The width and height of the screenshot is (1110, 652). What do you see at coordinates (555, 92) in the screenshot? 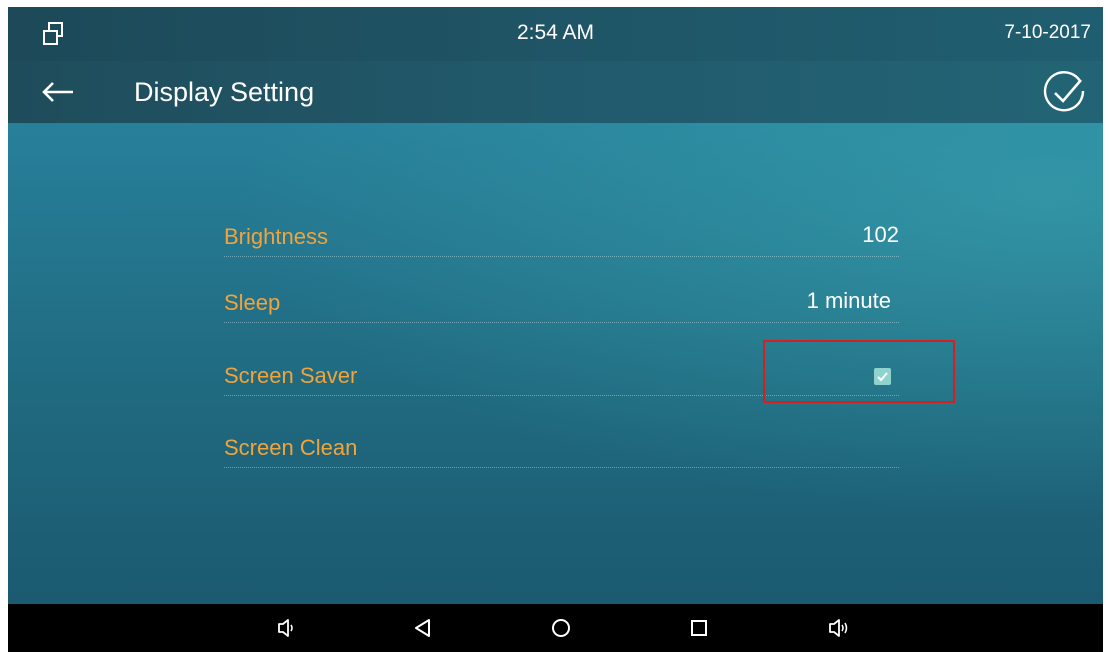
I see `title-bar: Display Setting` at bounding box center [555, 92].